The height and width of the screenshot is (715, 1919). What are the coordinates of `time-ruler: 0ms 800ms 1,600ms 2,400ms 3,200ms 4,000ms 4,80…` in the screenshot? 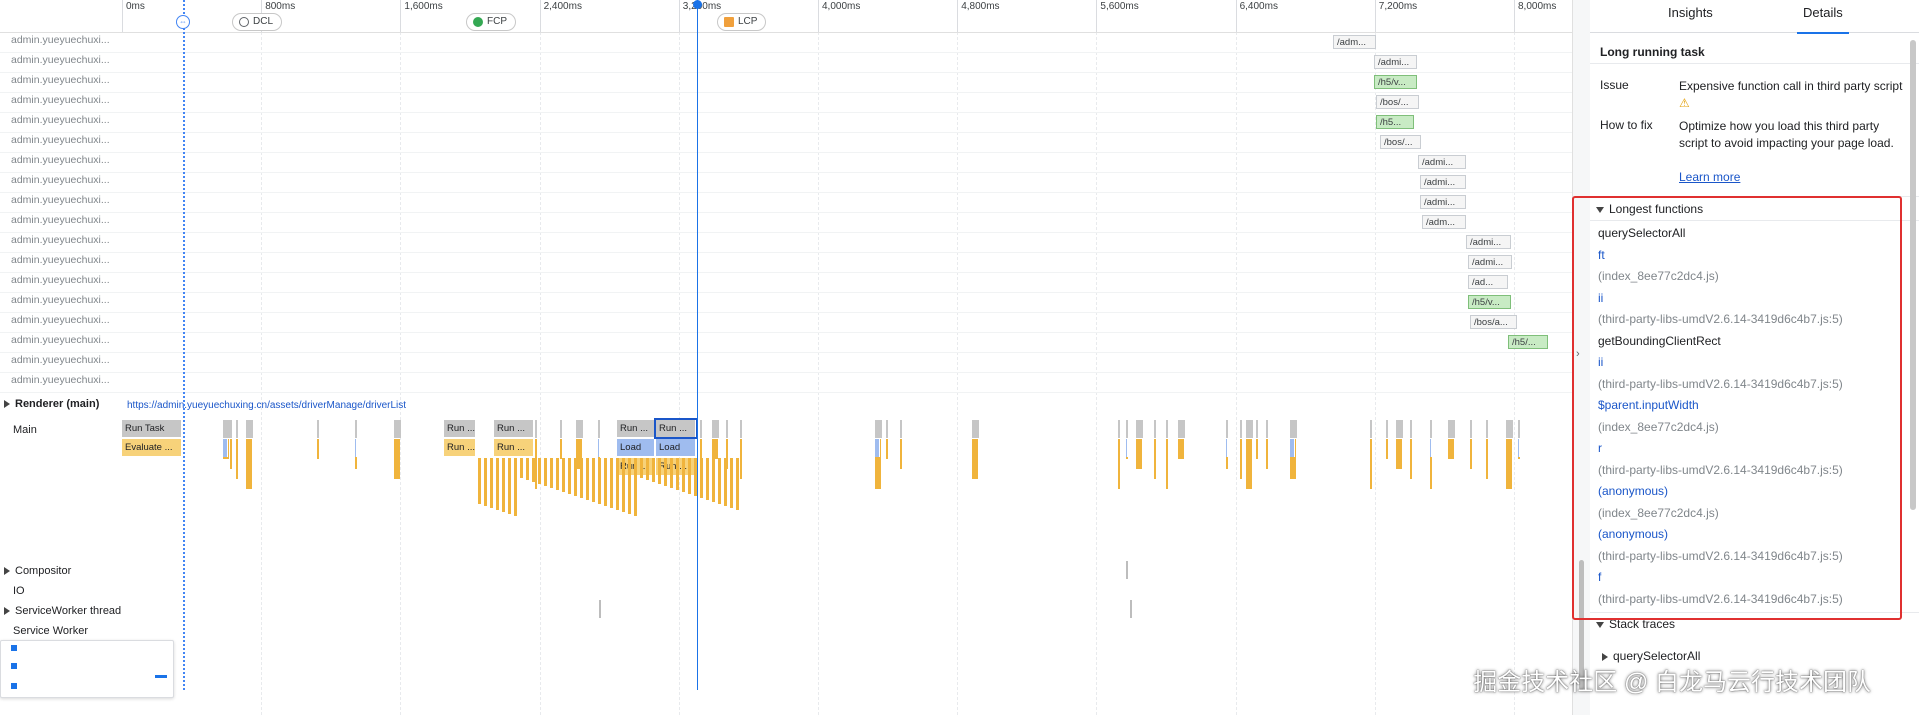 It's located at (786, 16).